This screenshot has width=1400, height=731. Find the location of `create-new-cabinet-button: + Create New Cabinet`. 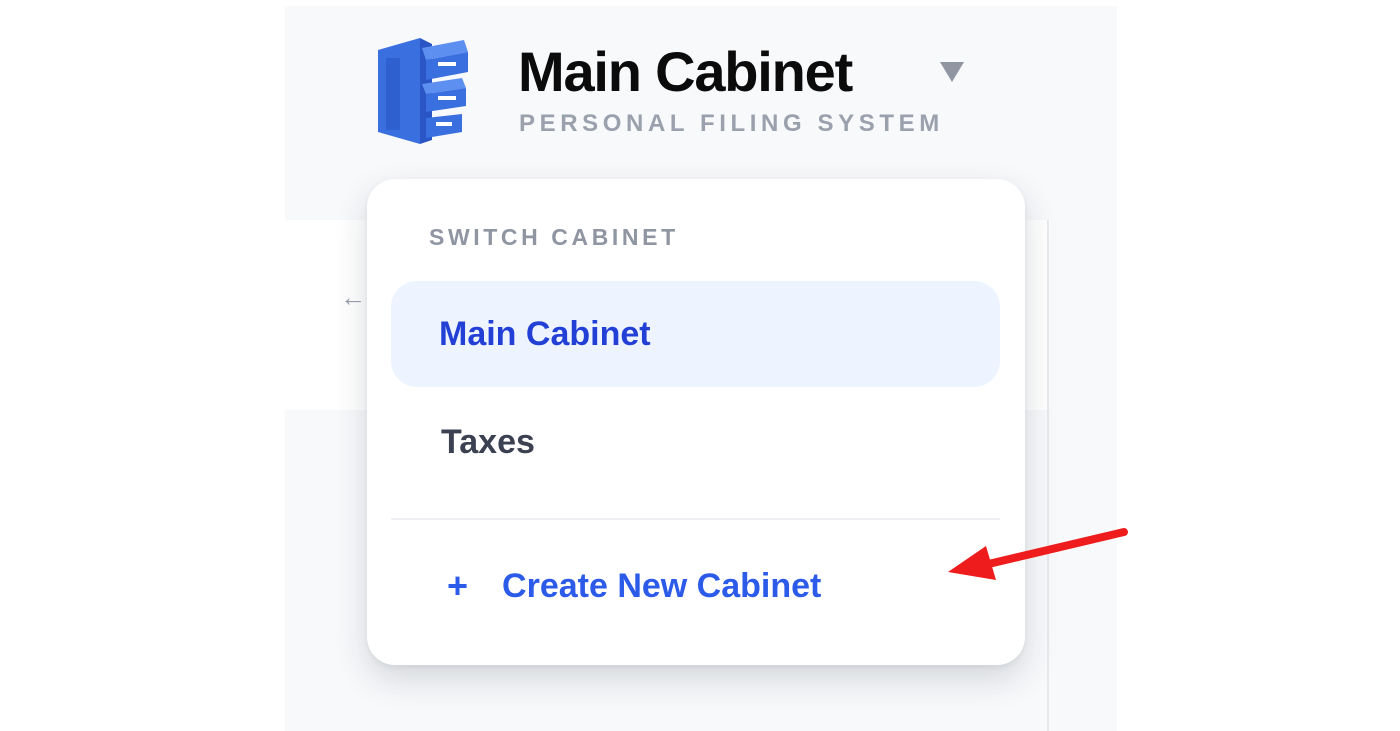

create-new-cabinet-button: + Create New Cabinet is located at coordinates (695, 586).